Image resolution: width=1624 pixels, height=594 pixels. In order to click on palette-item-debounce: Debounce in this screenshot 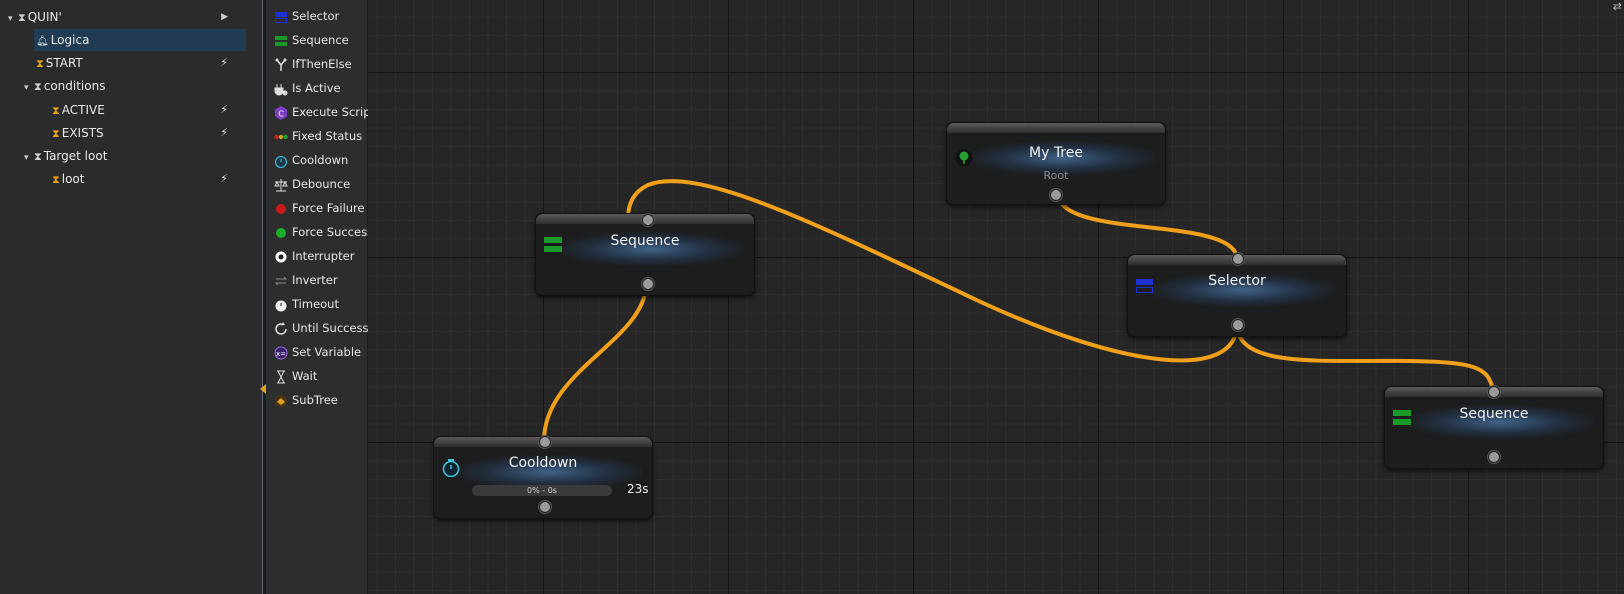, I will do `click(312, 184)`.